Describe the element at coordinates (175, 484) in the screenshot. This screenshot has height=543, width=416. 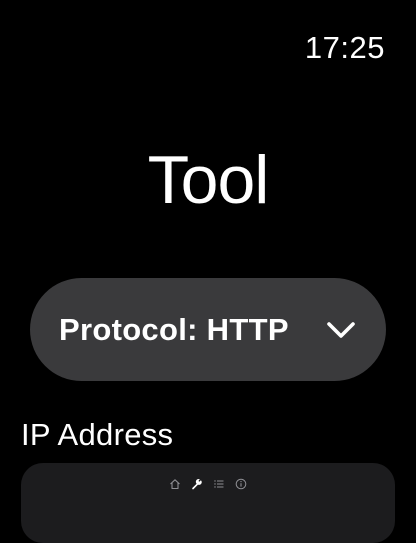
I see `home-icon` at that location.